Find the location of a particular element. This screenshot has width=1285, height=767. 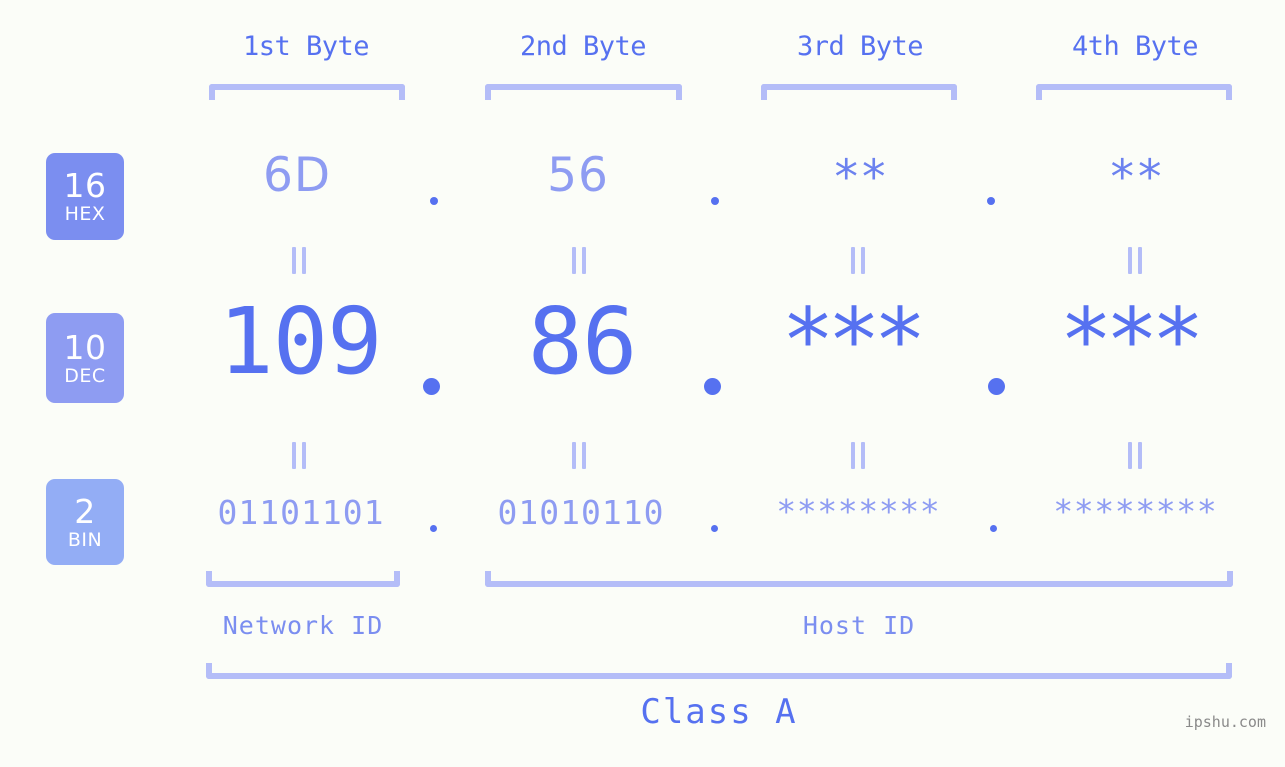

host-id-label: Host ID is located at coordinates (859, 625).